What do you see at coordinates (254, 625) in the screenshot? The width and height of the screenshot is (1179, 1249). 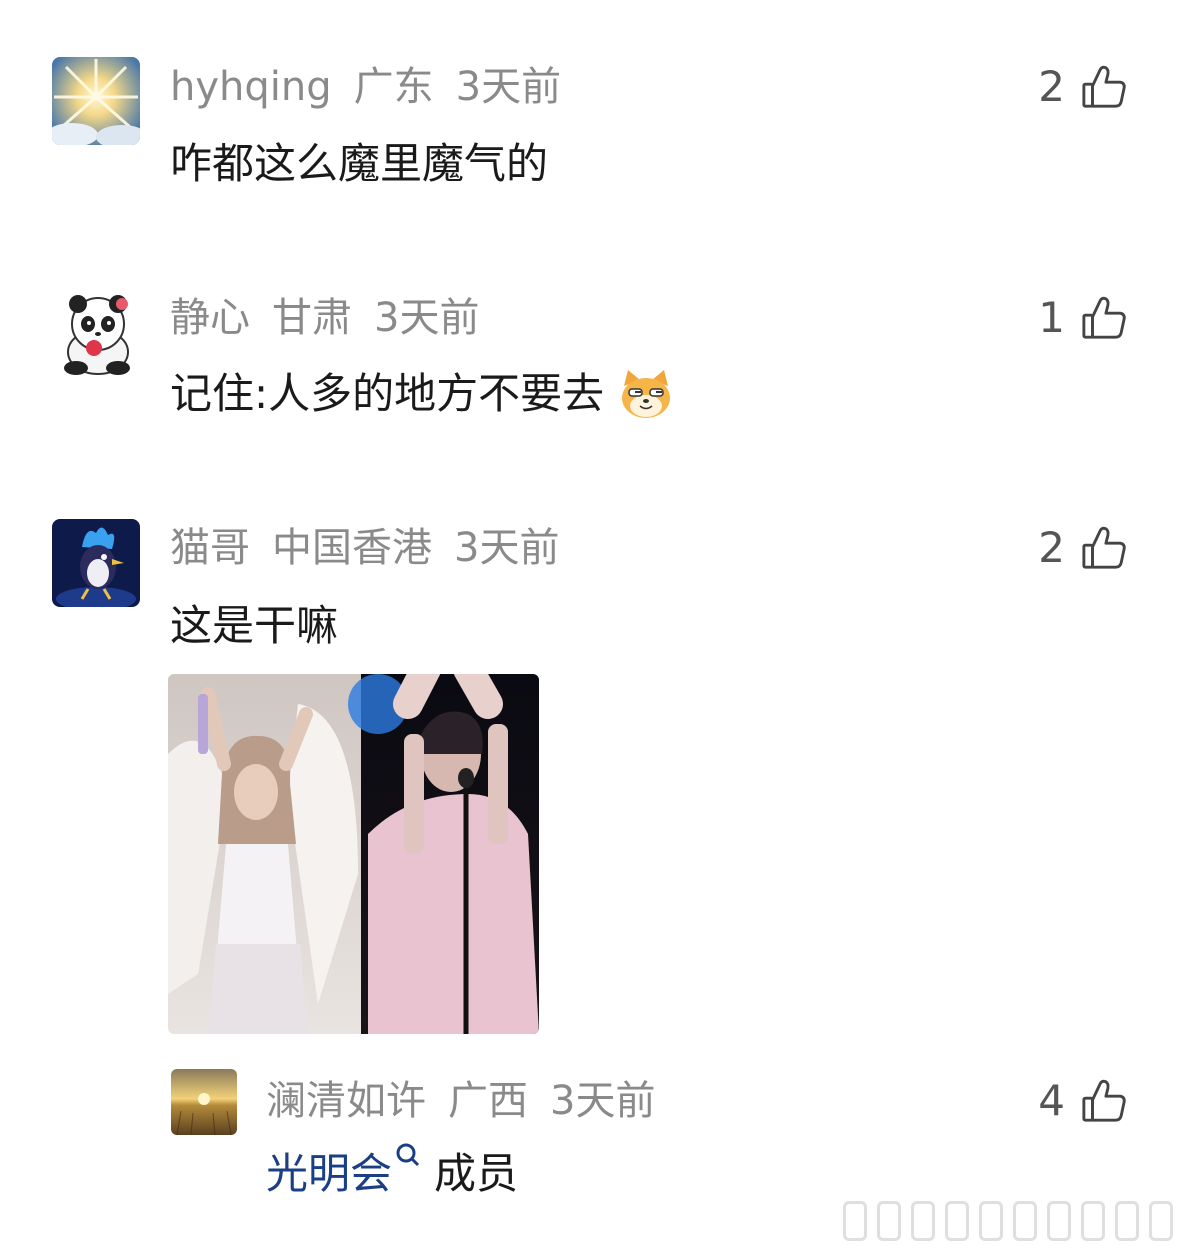 I see `comment-text: 这是干嘛` at bounding box center [254, 625].